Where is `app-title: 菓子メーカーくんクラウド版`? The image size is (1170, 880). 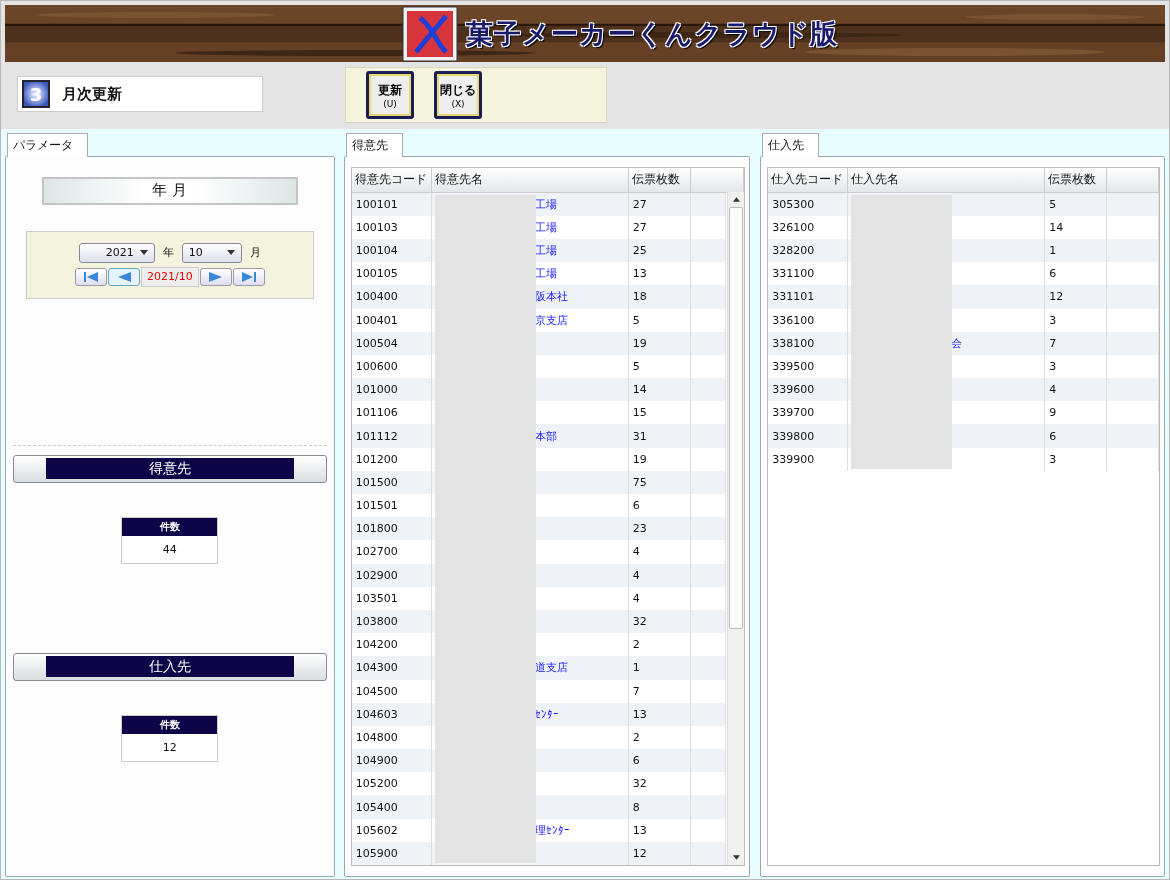
app-title: 菓子メーカーくんクラウド版 is located at coordinates (652, 33).